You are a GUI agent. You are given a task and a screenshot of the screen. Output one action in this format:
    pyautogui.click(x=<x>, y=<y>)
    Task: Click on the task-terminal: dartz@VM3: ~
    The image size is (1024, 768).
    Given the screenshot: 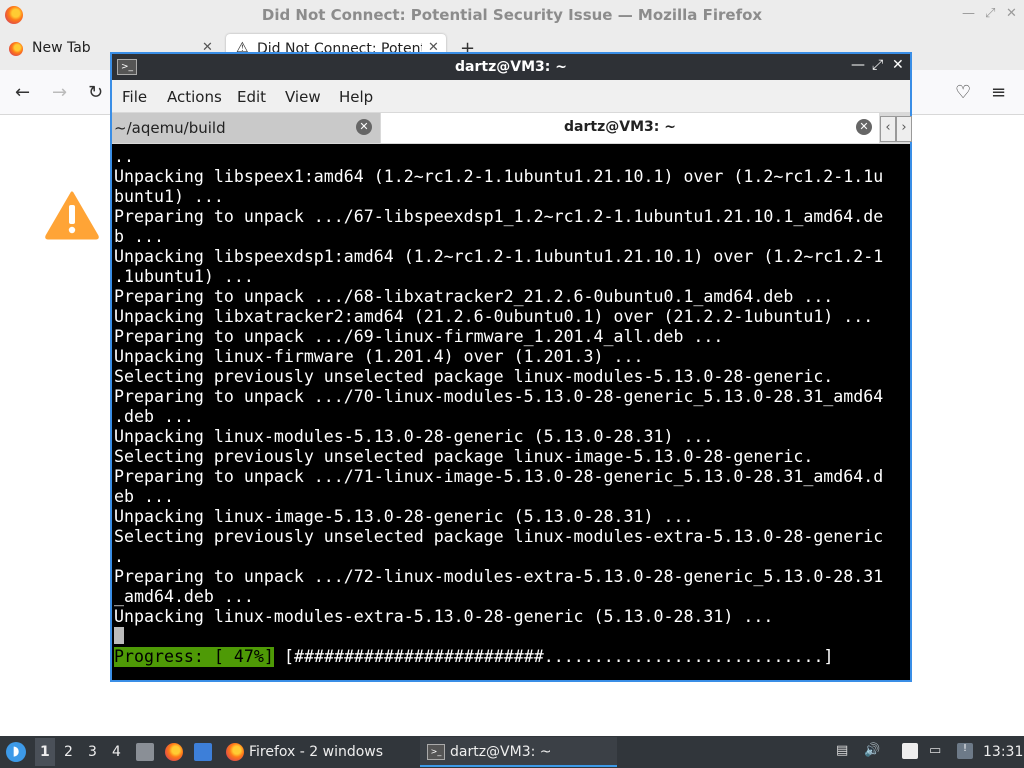 What is the action you would take?
    pyautogui.click(x=501, y=752)
    